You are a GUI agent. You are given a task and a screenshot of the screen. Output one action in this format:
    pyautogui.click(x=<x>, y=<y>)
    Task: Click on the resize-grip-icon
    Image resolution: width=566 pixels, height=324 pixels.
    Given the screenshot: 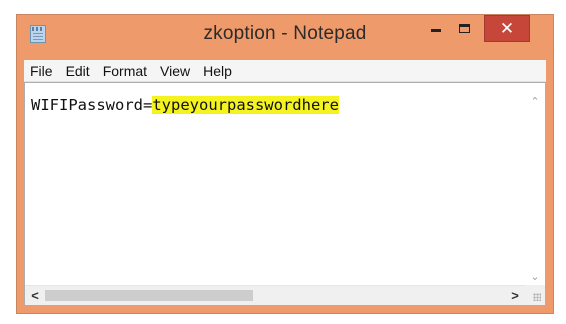 What is the action you would take?
    pyautogui.click(x=535, y=295)
    